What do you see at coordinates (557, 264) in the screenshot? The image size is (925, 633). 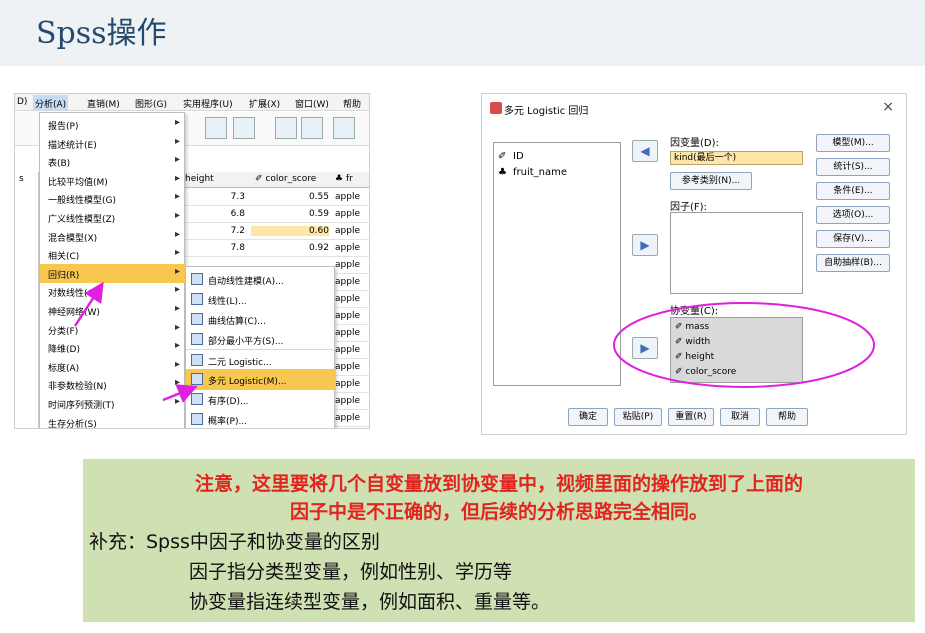 I see `variable-list: ✐ ID ♣ fruit_name` at bounding box center [557, 264].